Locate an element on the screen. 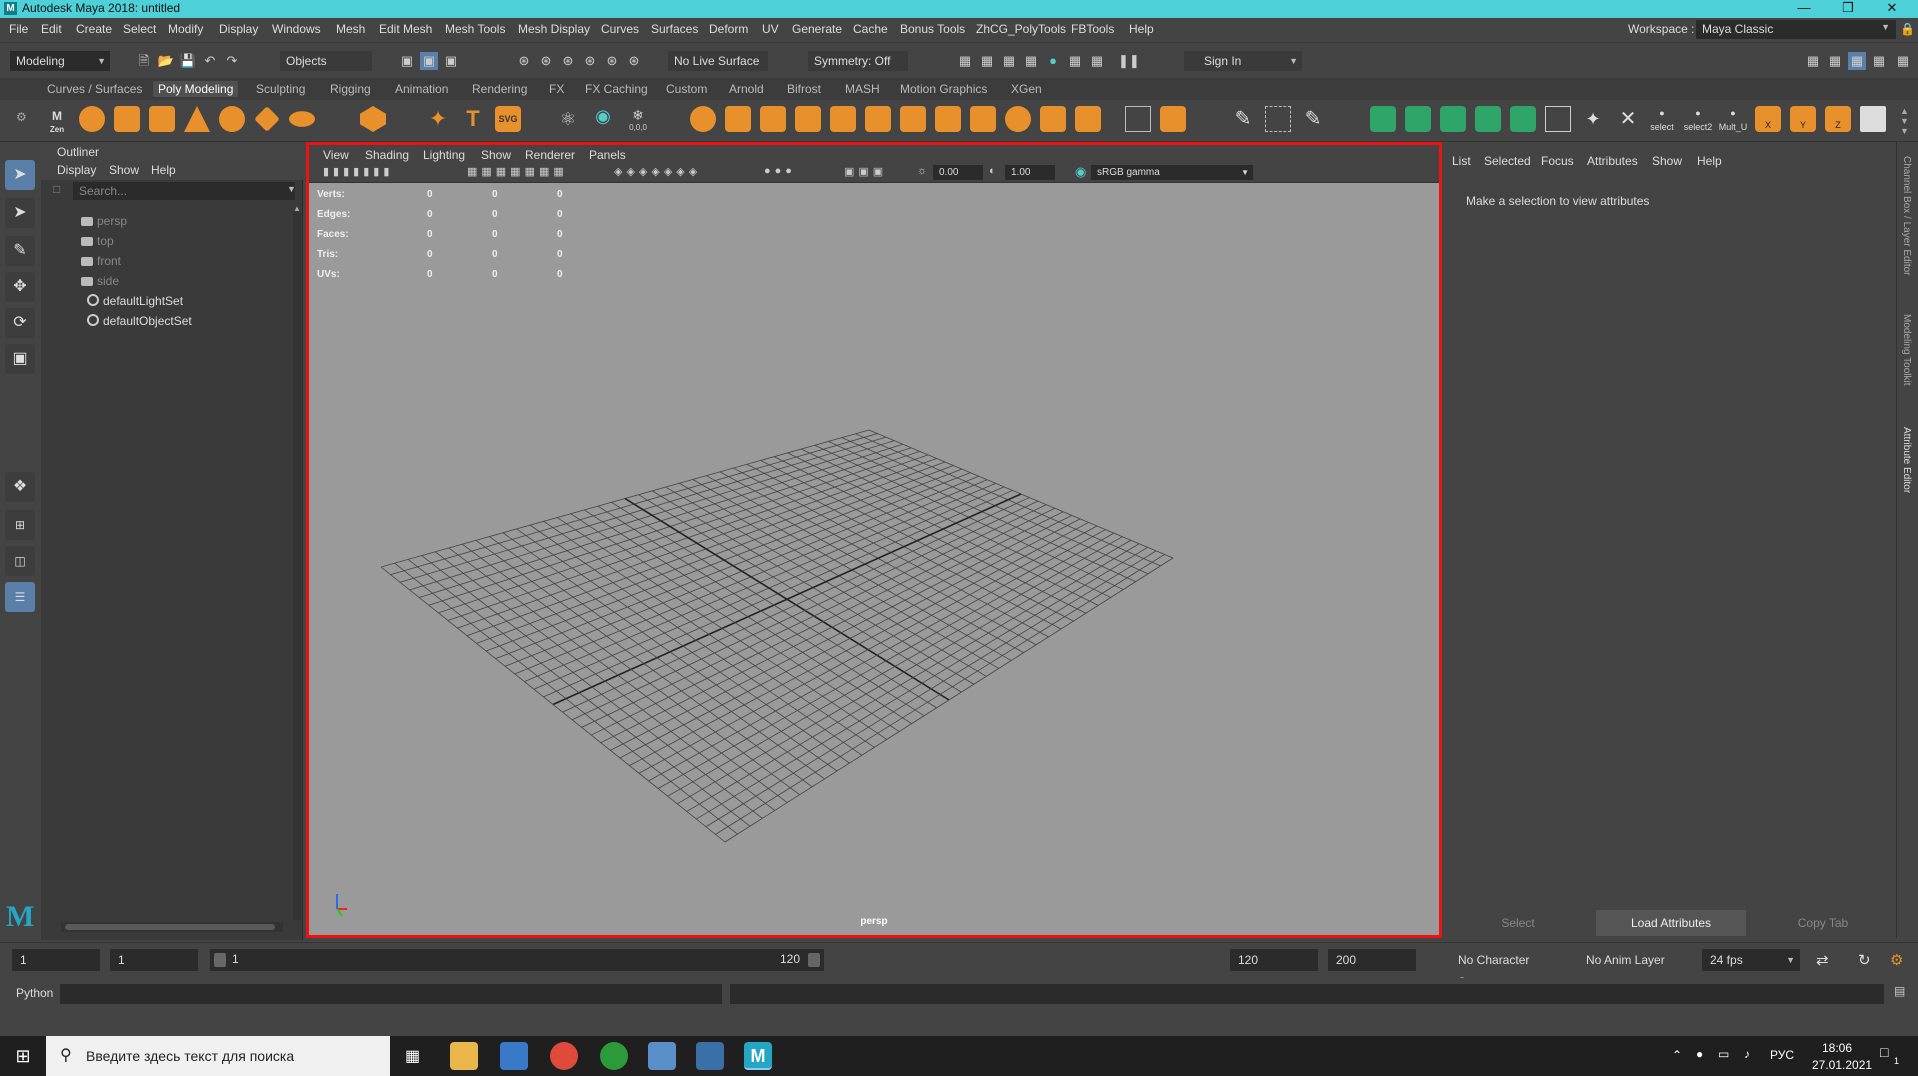 The width and height of the screenshot is (1918, 1076). start-time-field: 1 is located at coordinates (56, 960).